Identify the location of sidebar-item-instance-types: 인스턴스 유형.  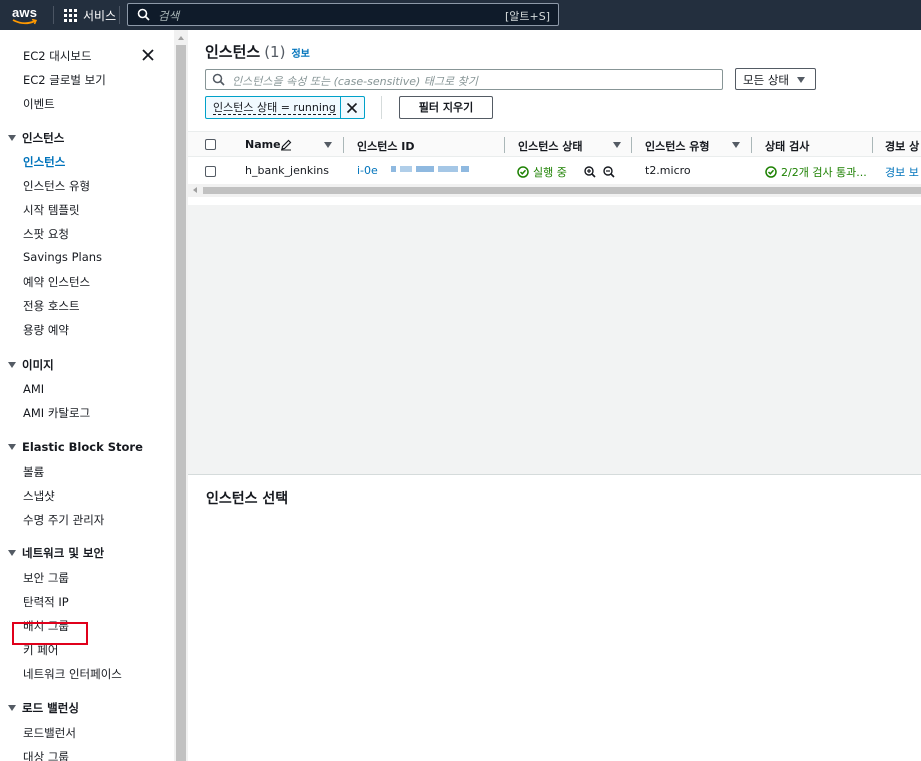
(56, 186).